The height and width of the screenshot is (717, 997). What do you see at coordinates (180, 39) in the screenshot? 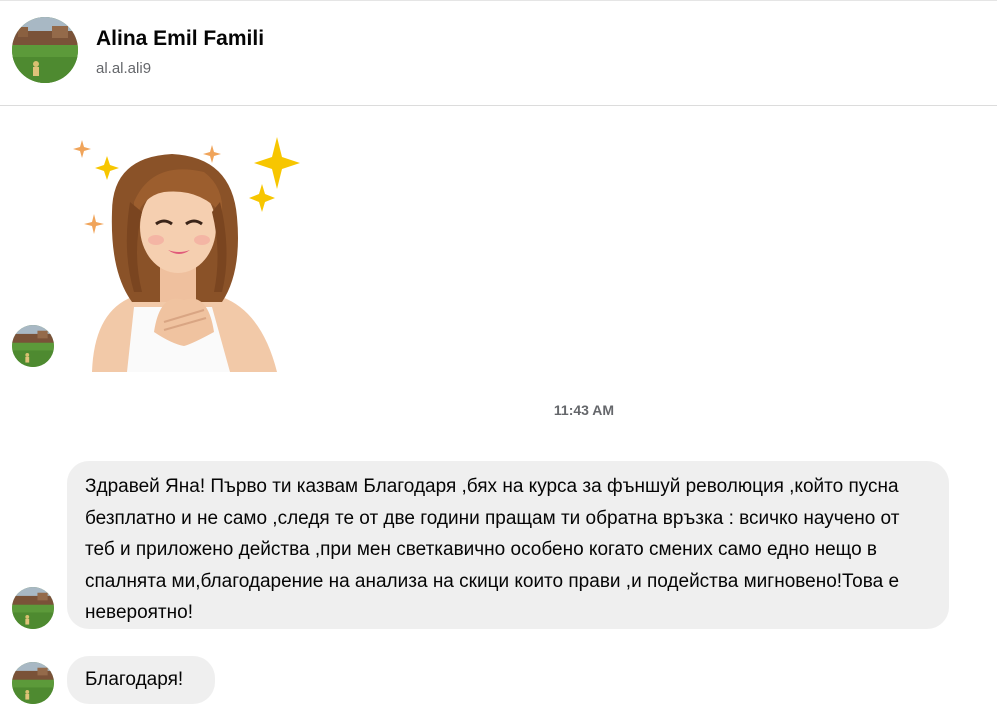
I see `contact-name: Alina Emil Famili` at bounding box center [180, 39].